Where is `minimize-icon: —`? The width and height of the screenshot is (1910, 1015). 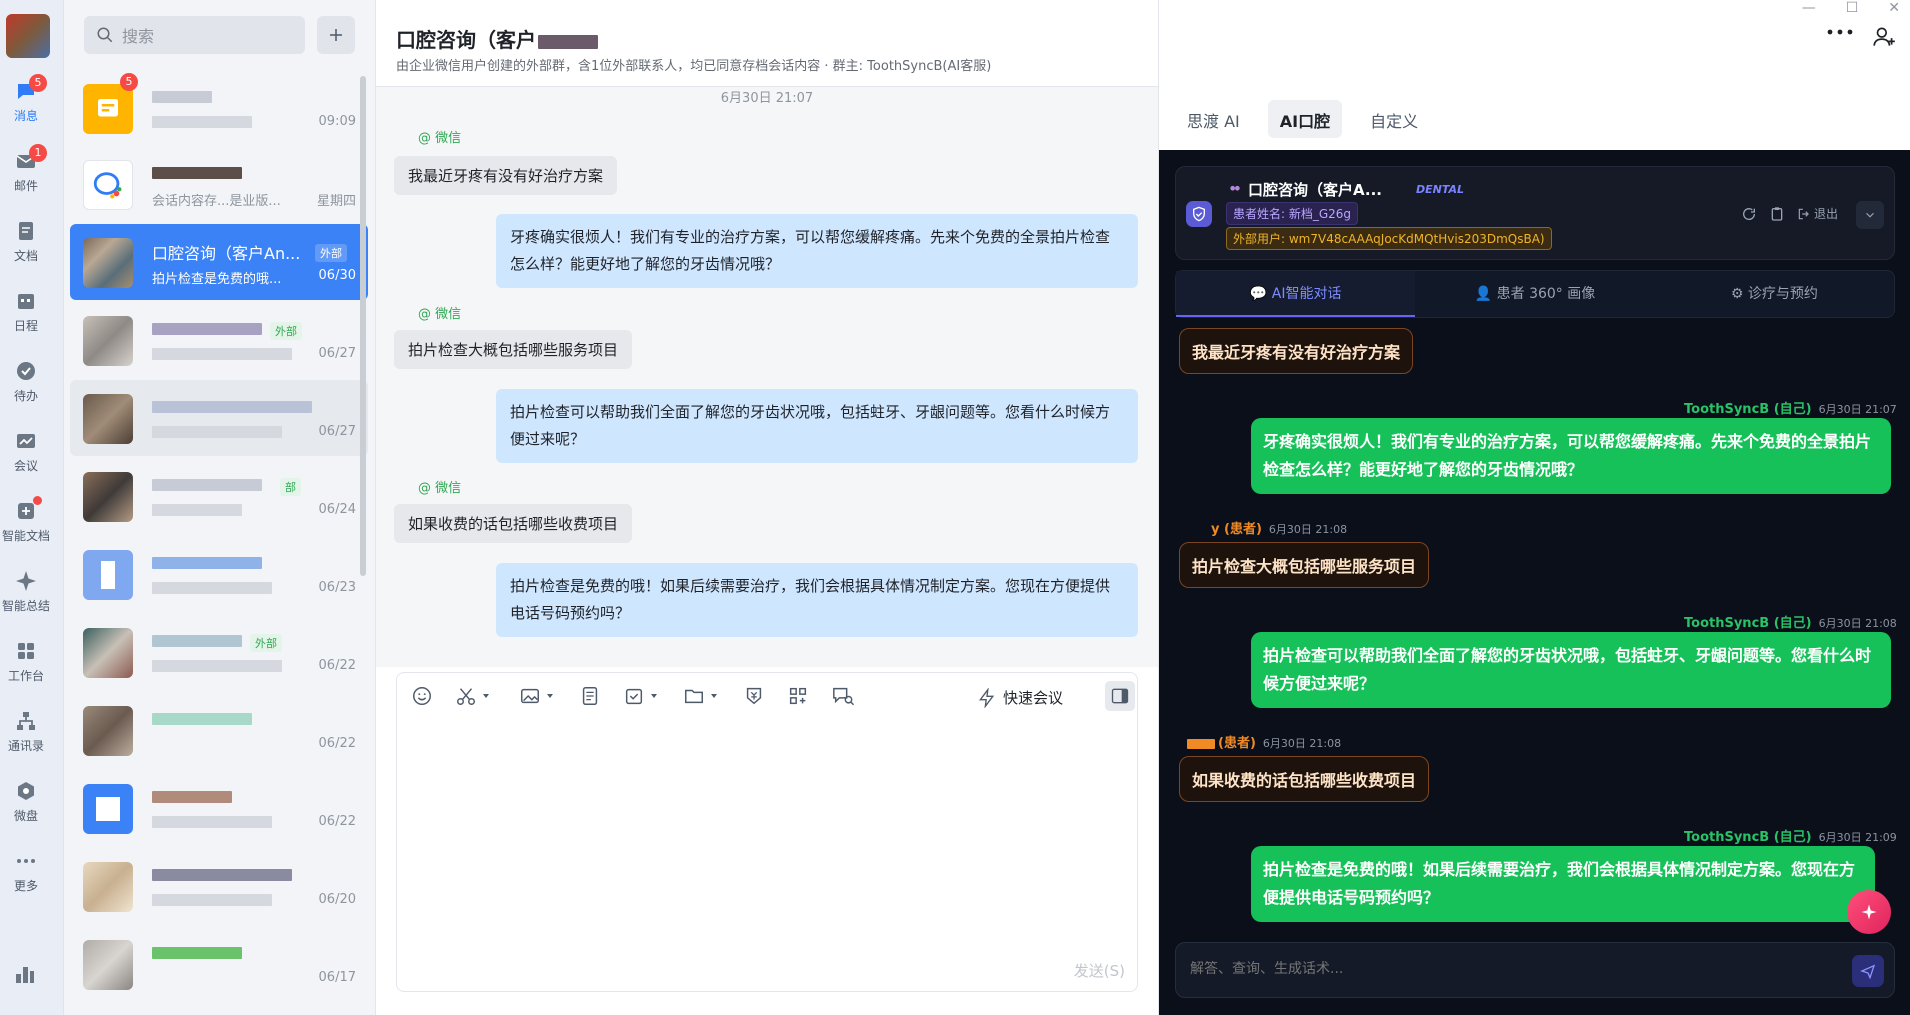 minimize-icon: — is located at coordinates (1809, 8).